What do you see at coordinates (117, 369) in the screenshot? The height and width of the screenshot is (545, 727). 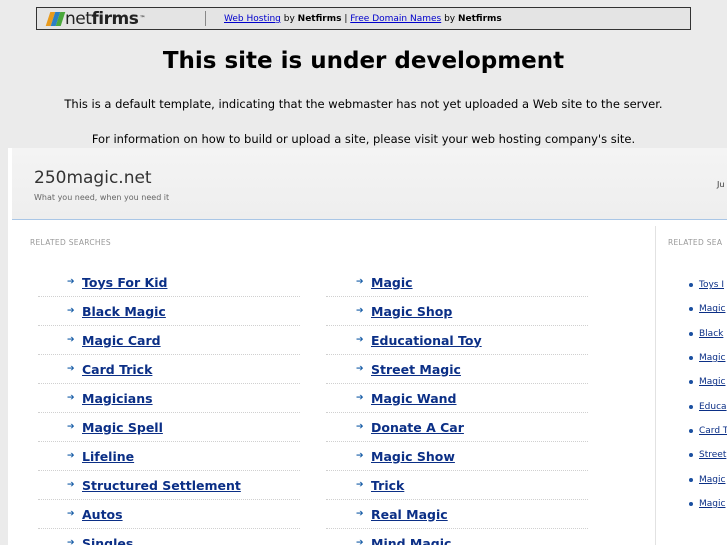 I see `related-search-label: Card Trick` at bounding box center [117, 369].